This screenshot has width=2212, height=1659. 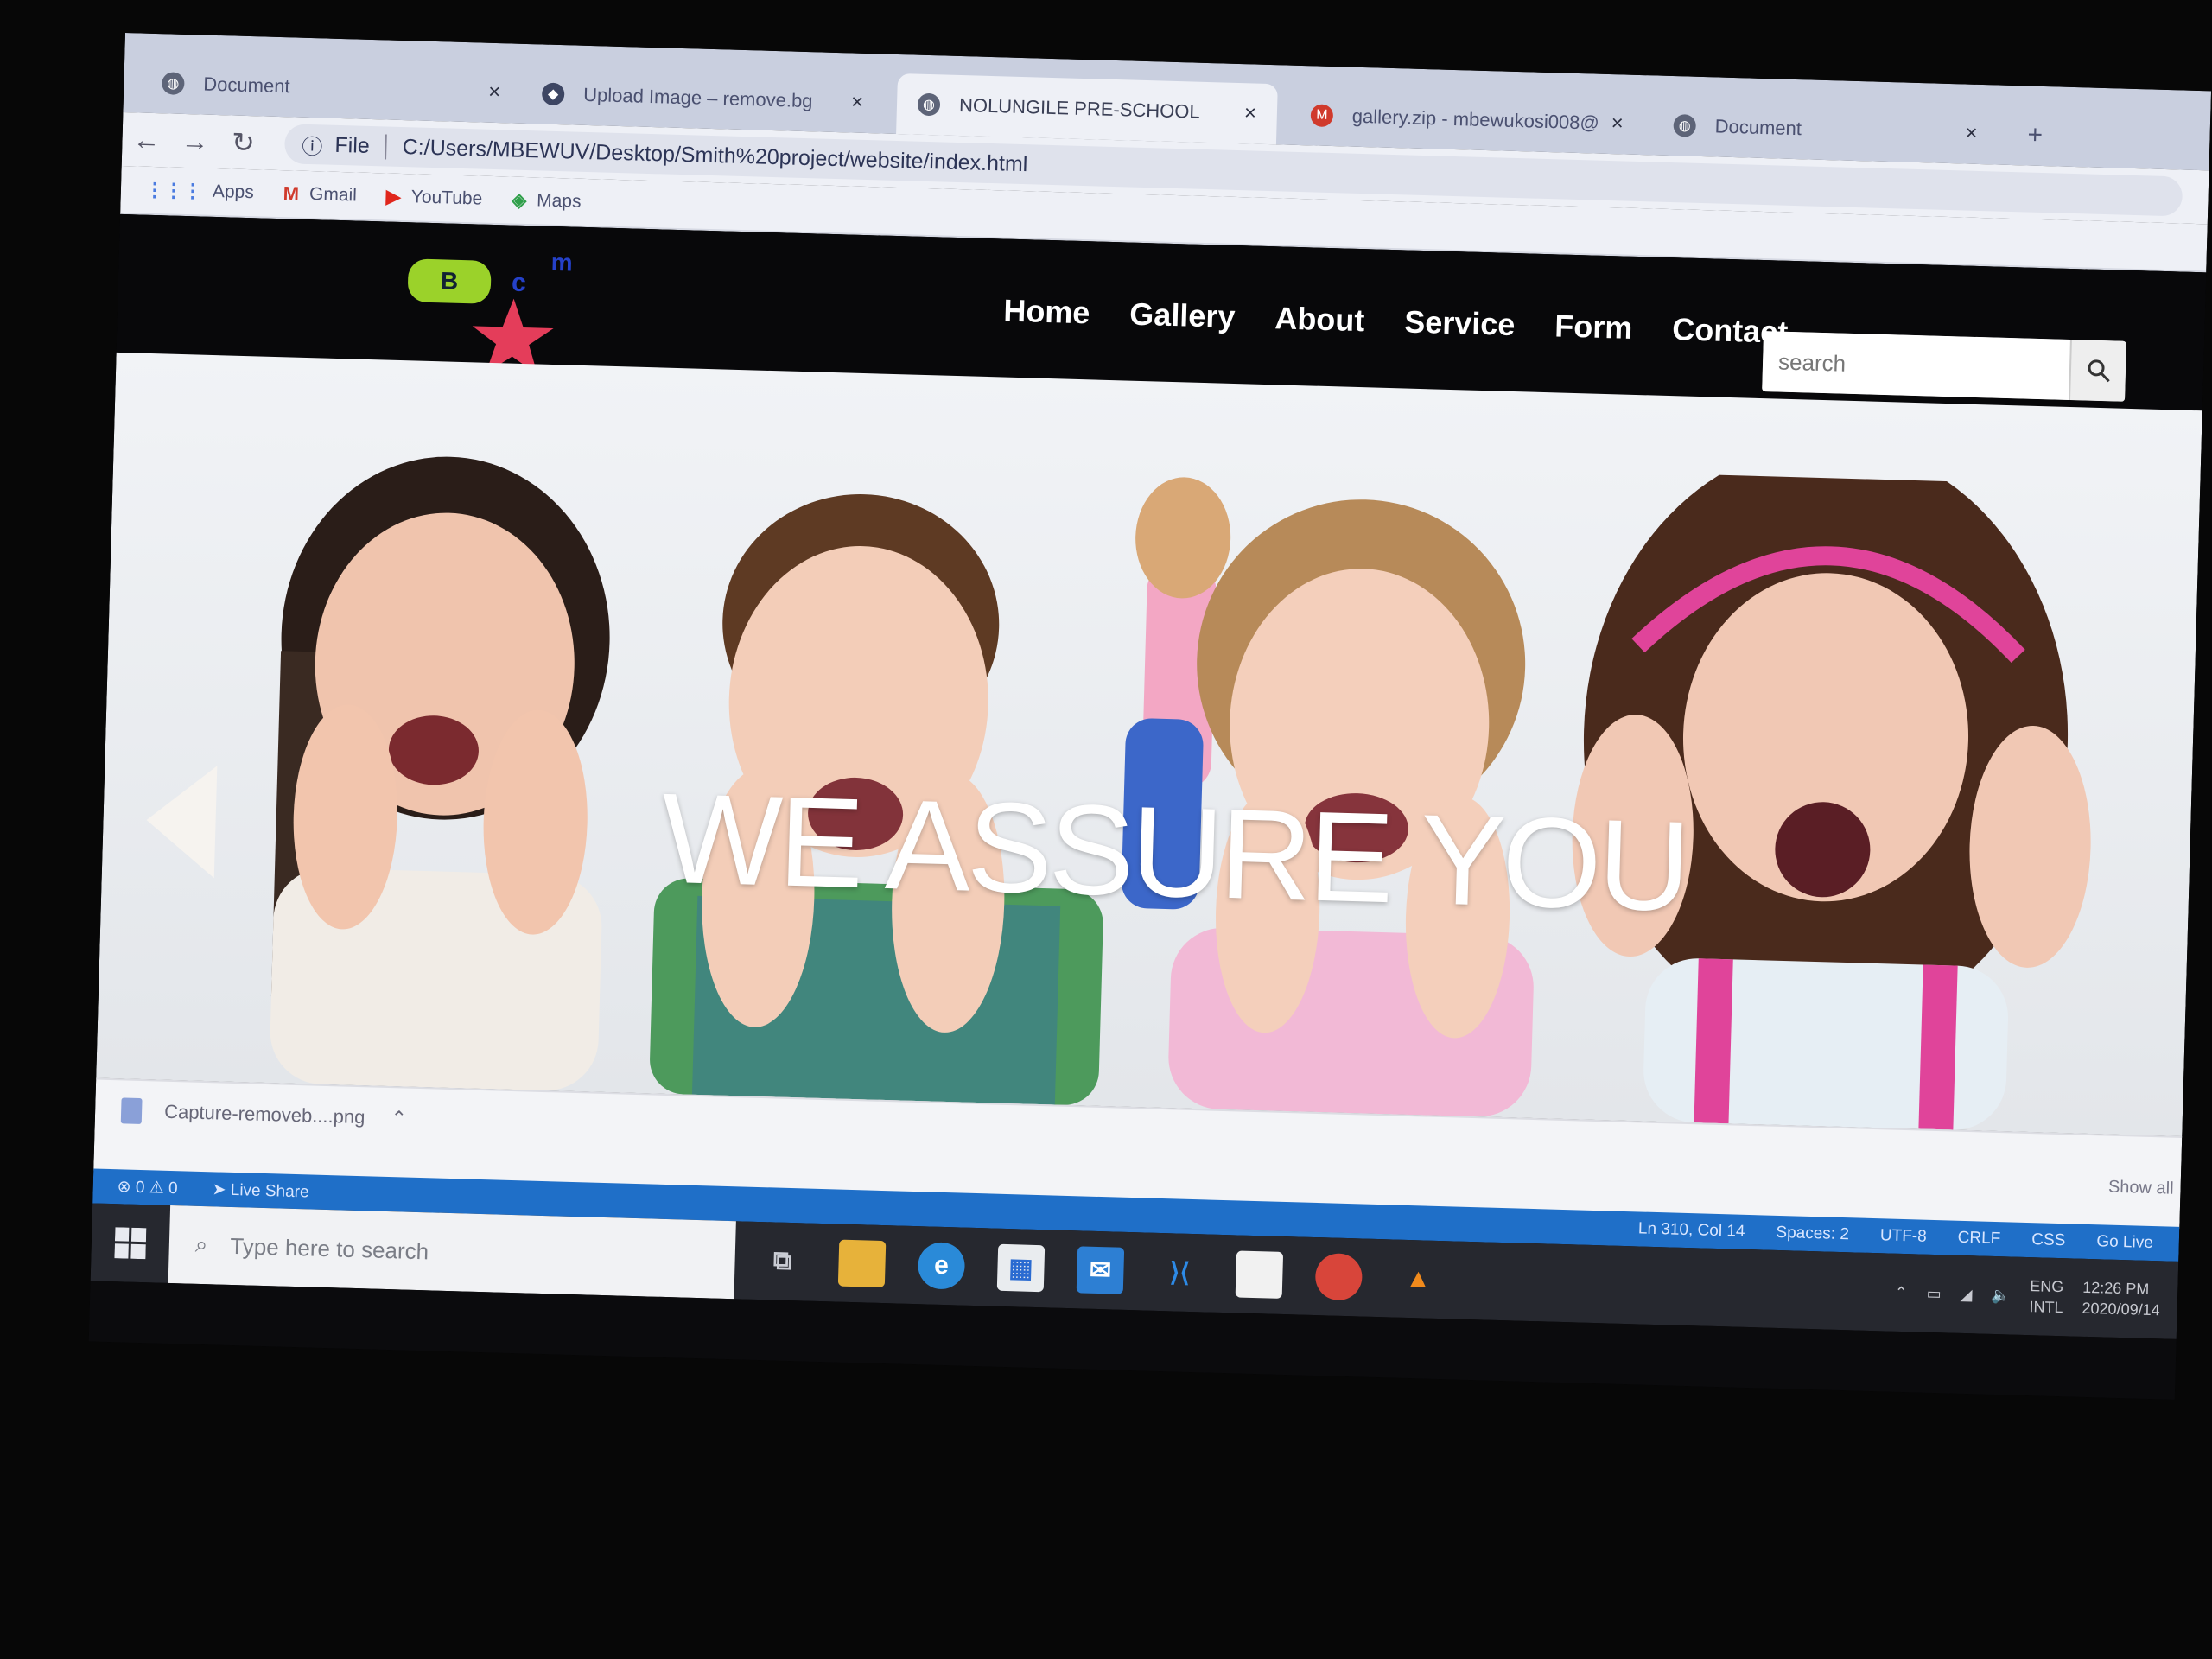 I want to click on search-icon: ⌕, so click(x=201, y=1244).